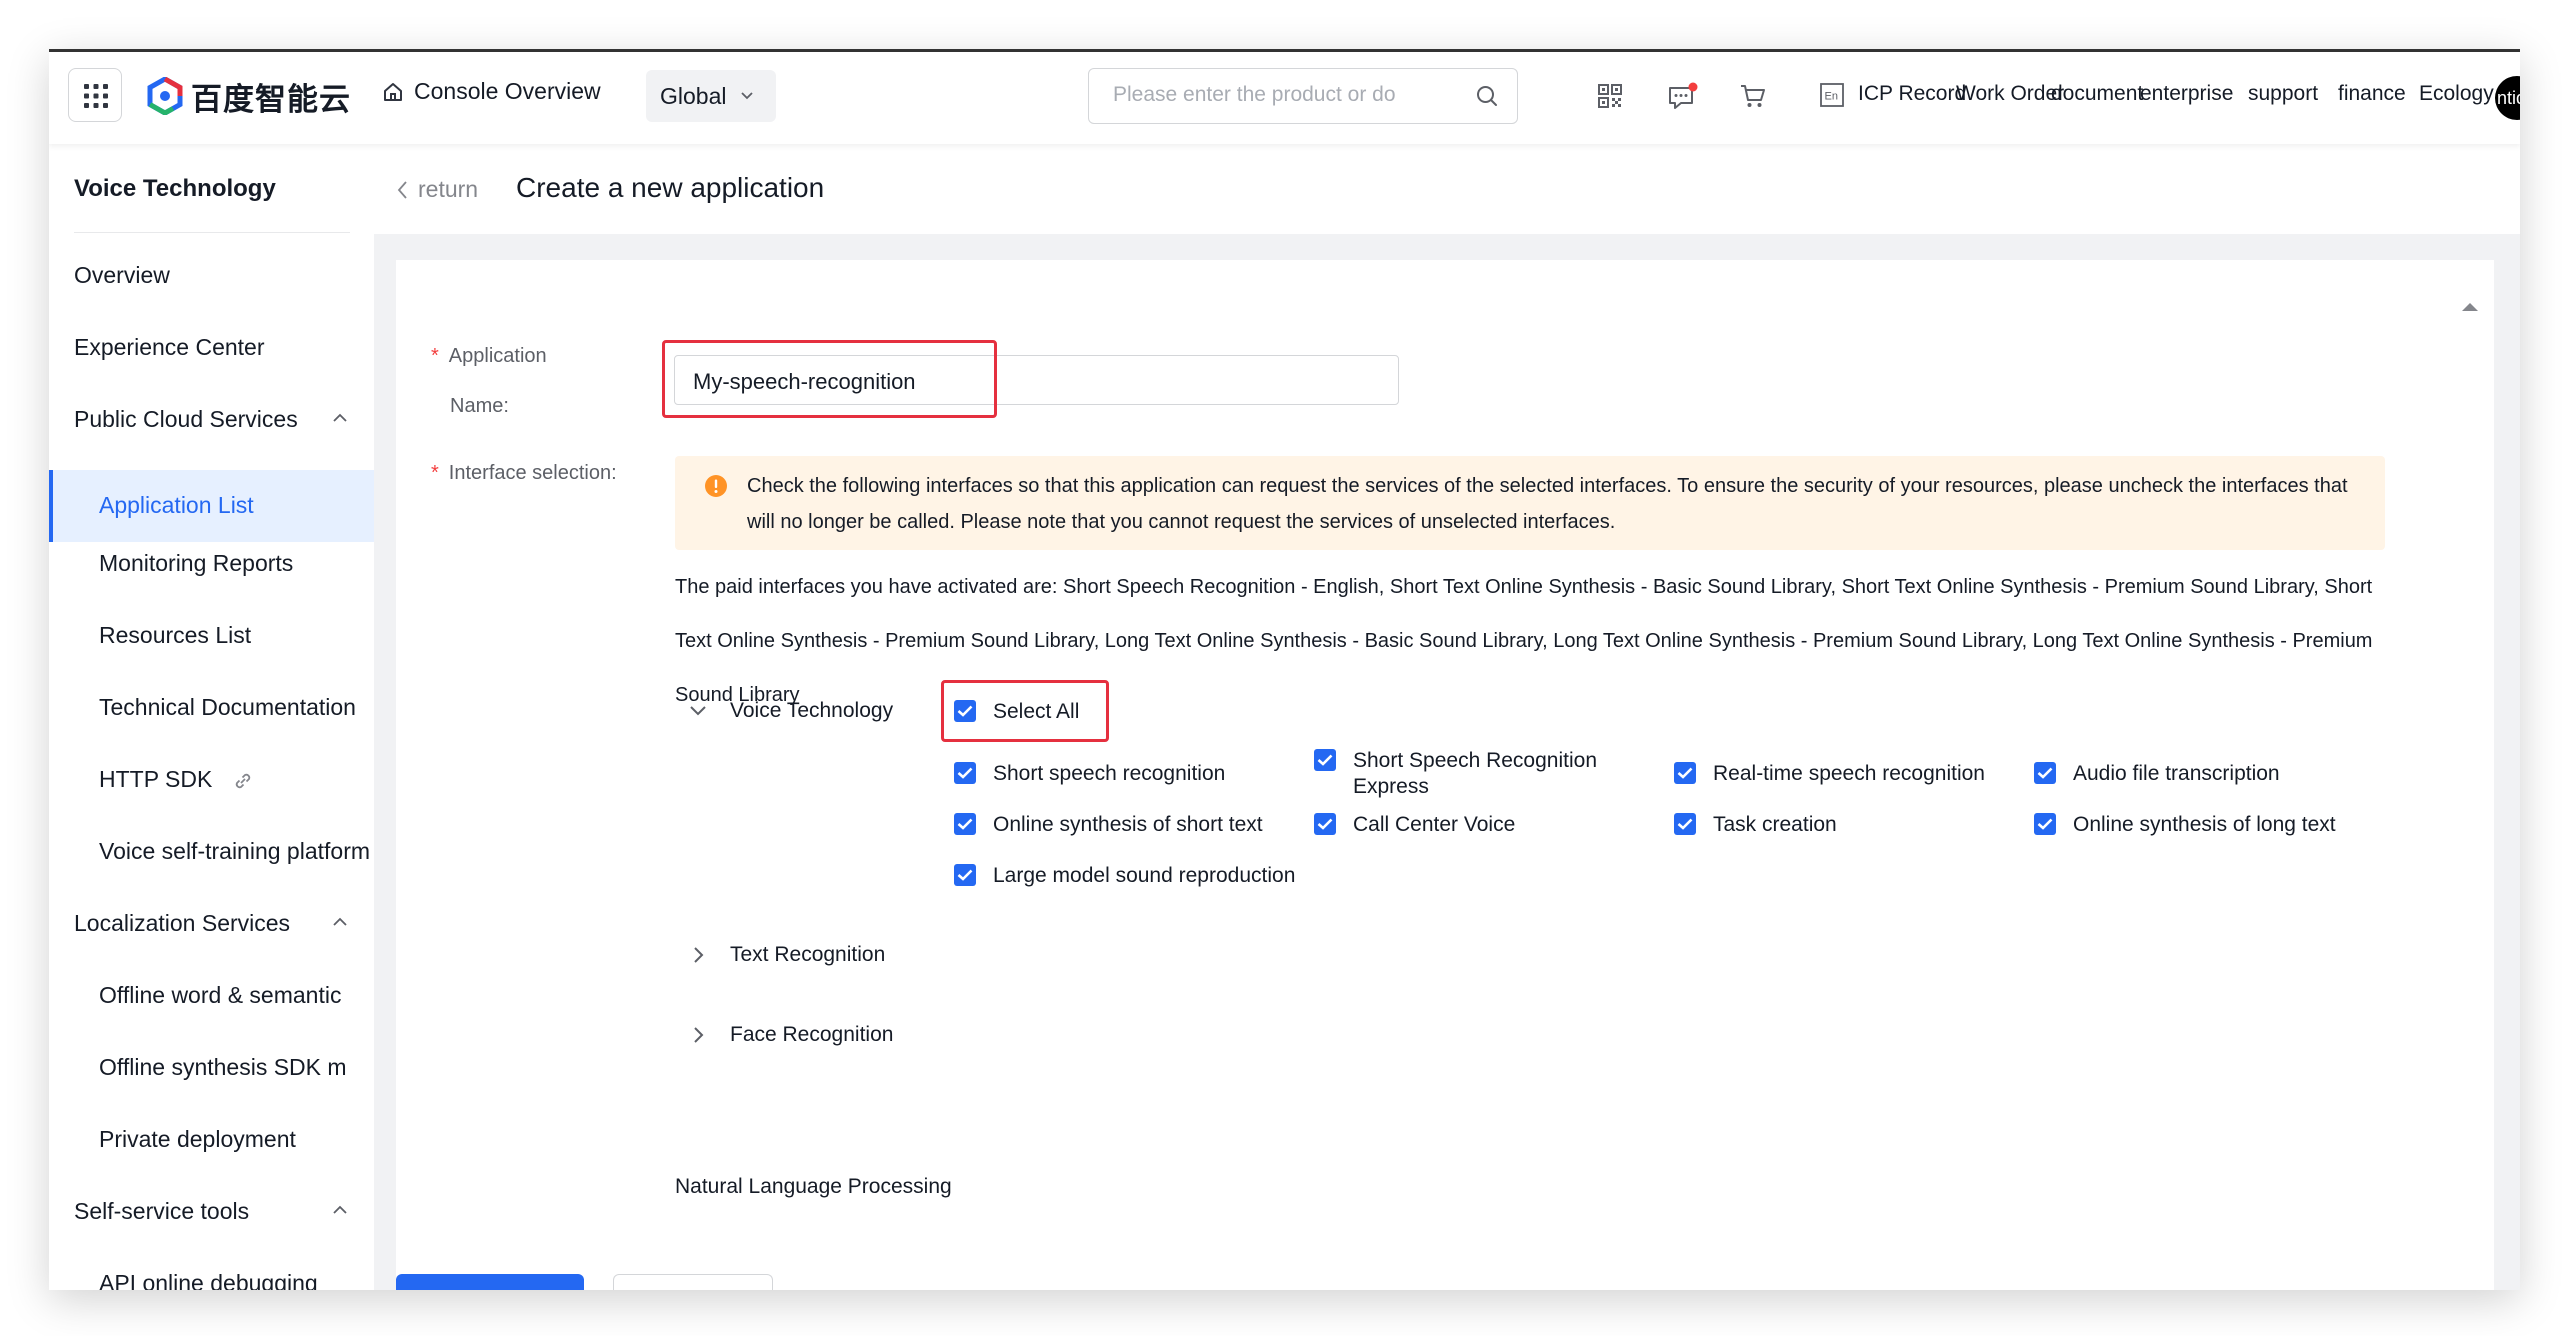  What do you see at coordinates (393, 91) in the screenshot?
I see `home-icon` at bounding box center [393, 91].